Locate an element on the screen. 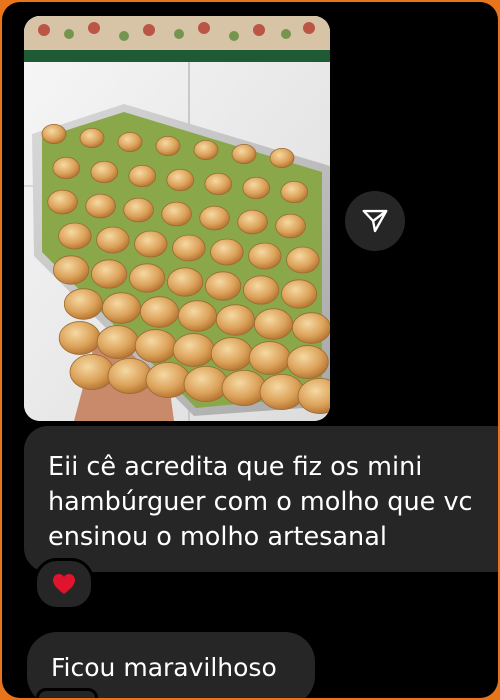 The image size is (500, 700). share-button is located at coordinates (375, 221).